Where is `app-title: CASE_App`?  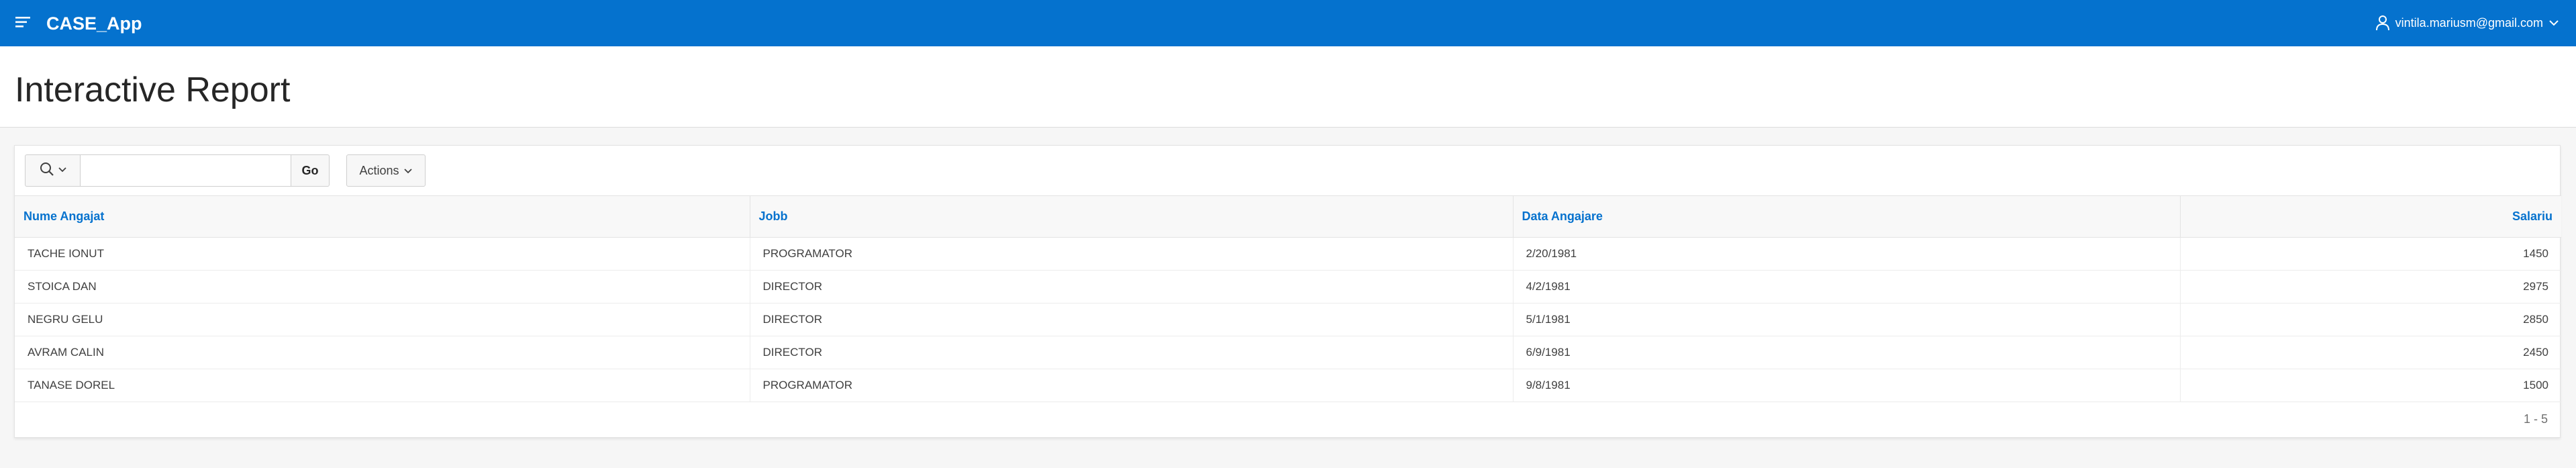
app-title: CASE_App is located at coordinates (94, 24).